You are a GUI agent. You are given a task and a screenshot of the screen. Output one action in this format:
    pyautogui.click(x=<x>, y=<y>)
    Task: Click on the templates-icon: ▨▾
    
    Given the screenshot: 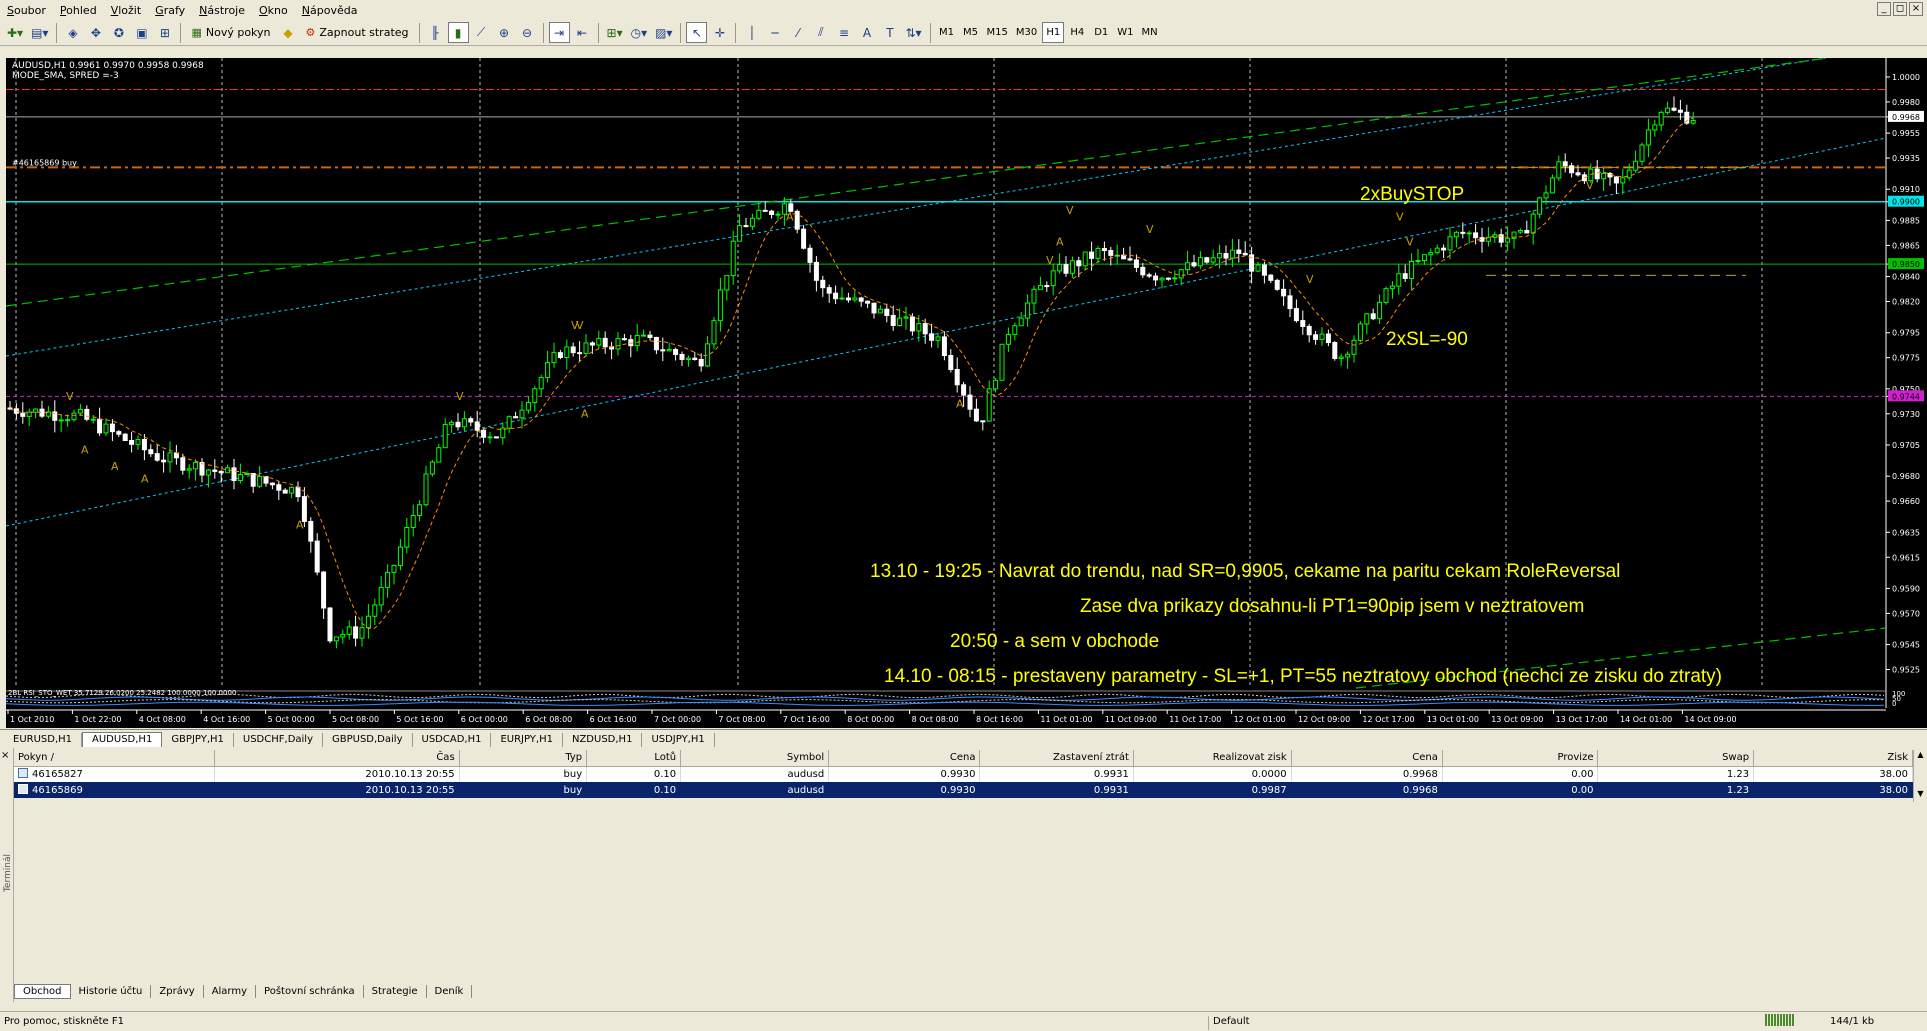 What is the action you would take?
    pyautogui.click(x=663, y=32)
    